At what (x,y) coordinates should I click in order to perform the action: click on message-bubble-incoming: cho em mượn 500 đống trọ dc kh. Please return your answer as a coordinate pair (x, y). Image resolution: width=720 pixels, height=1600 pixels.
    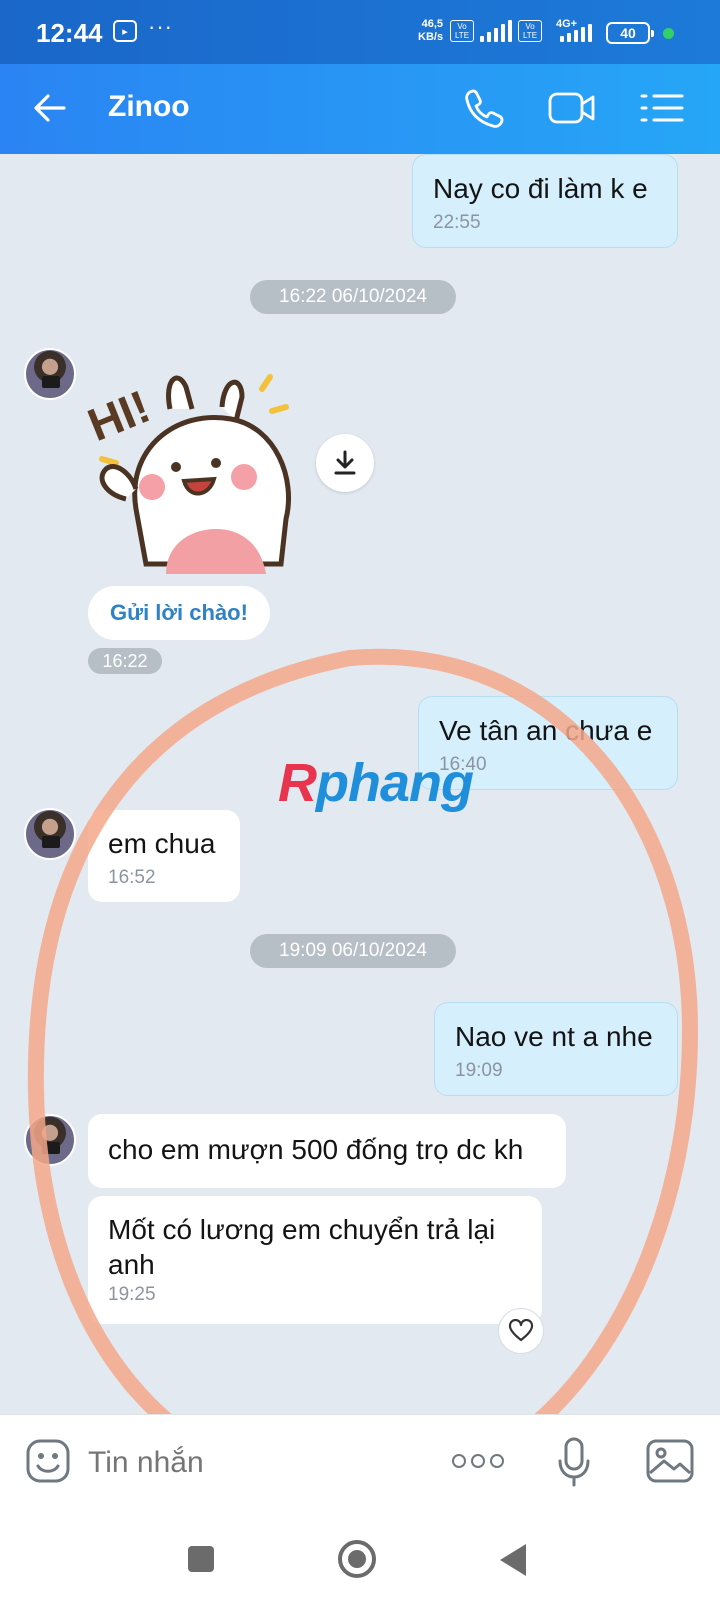
    Looking at the image, I should click on (327, 1151).